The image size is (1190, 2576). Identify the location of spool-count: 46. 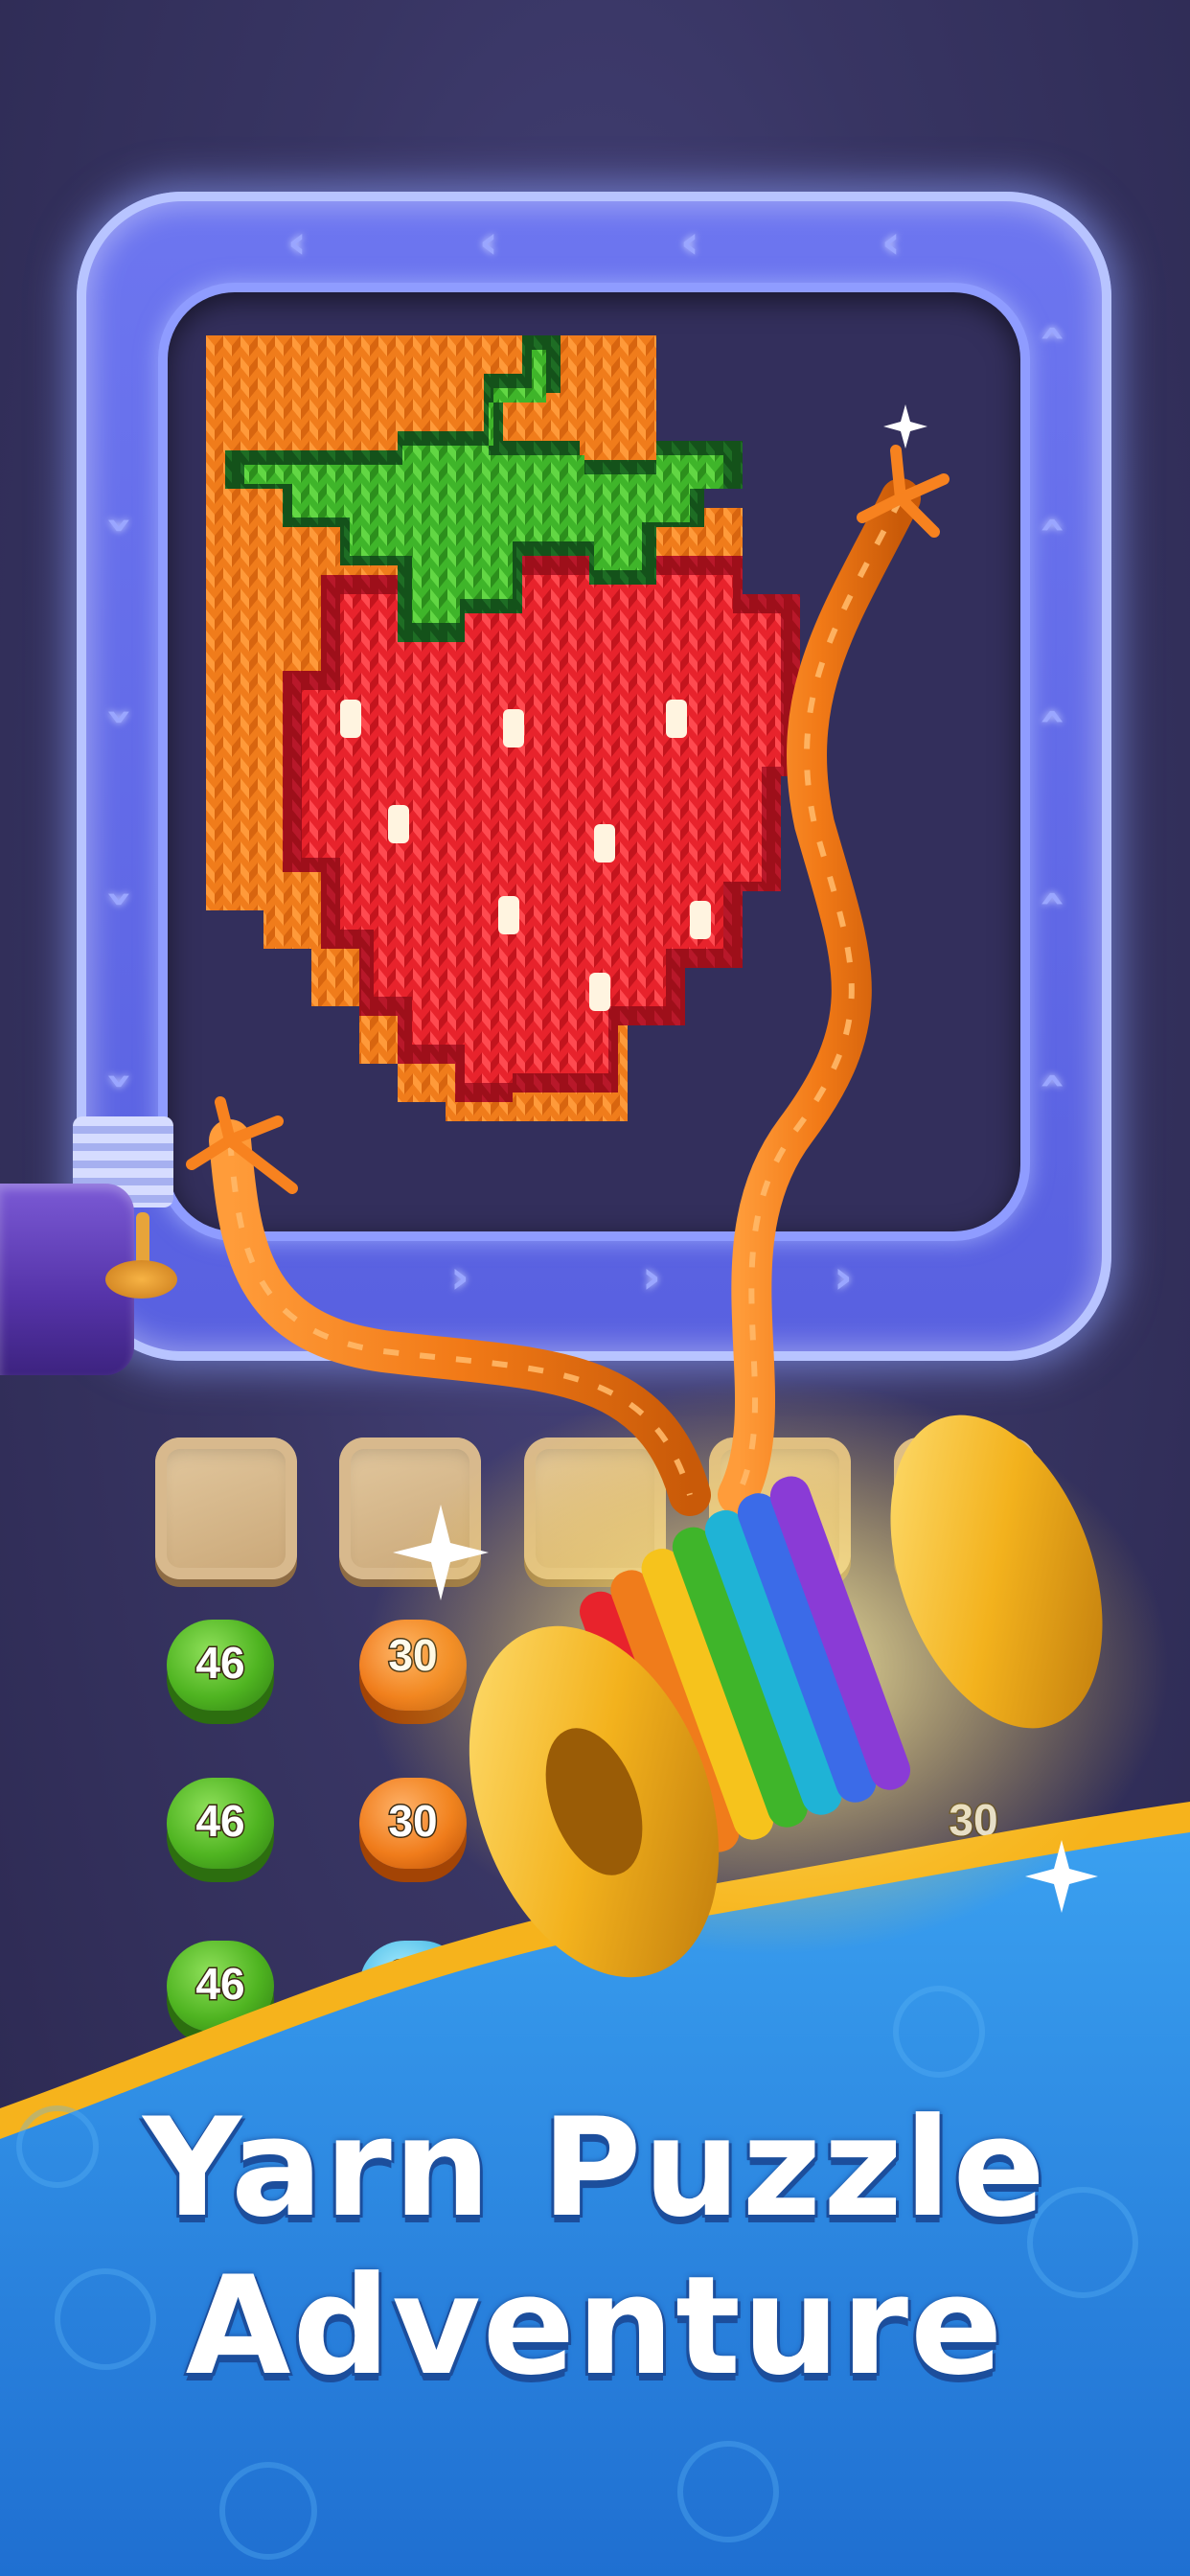
(221, 1663).